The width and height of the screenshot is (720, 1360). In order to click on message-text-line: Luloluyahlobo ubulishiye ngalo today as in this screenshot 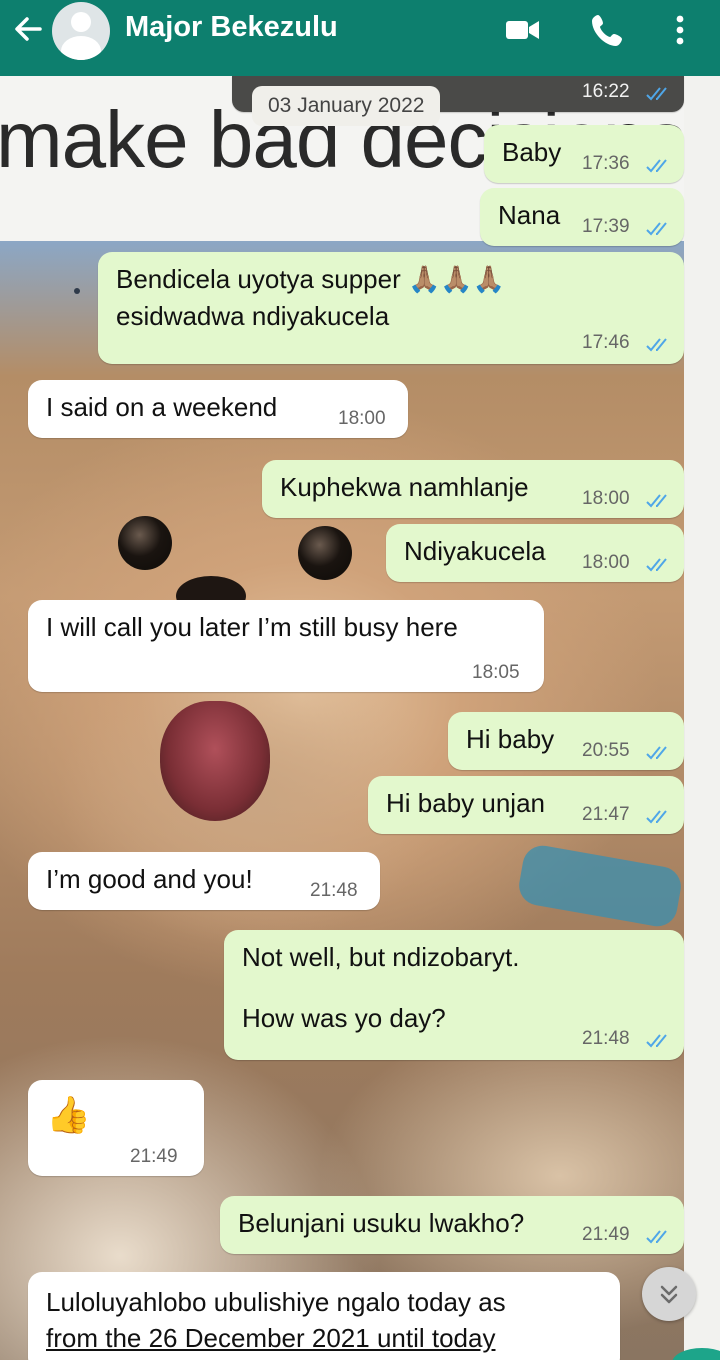, I will do `click(276, 1302)`.